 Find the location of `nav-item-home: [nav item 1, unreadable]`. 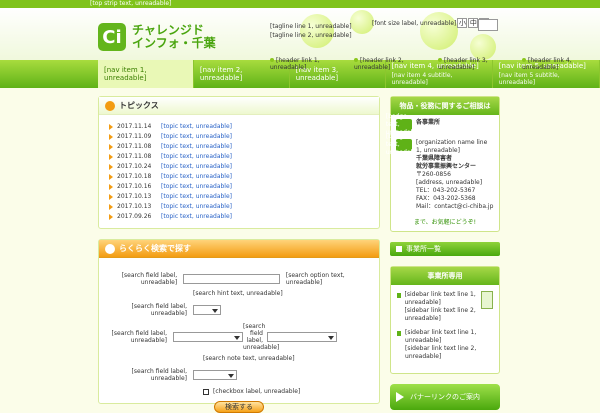

nav-item-home: [nav item 1, unreadable] is located at coordinates (146, 74).